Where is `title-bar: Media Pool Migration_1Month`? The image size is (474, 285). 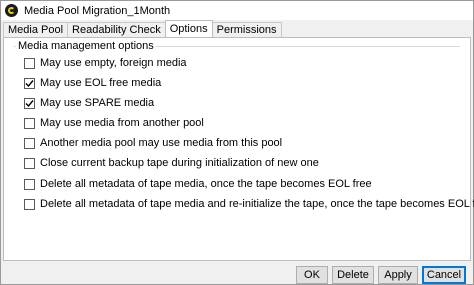
title-bar: Media Pool Migration_1Month is located at coordinates (237, 10).